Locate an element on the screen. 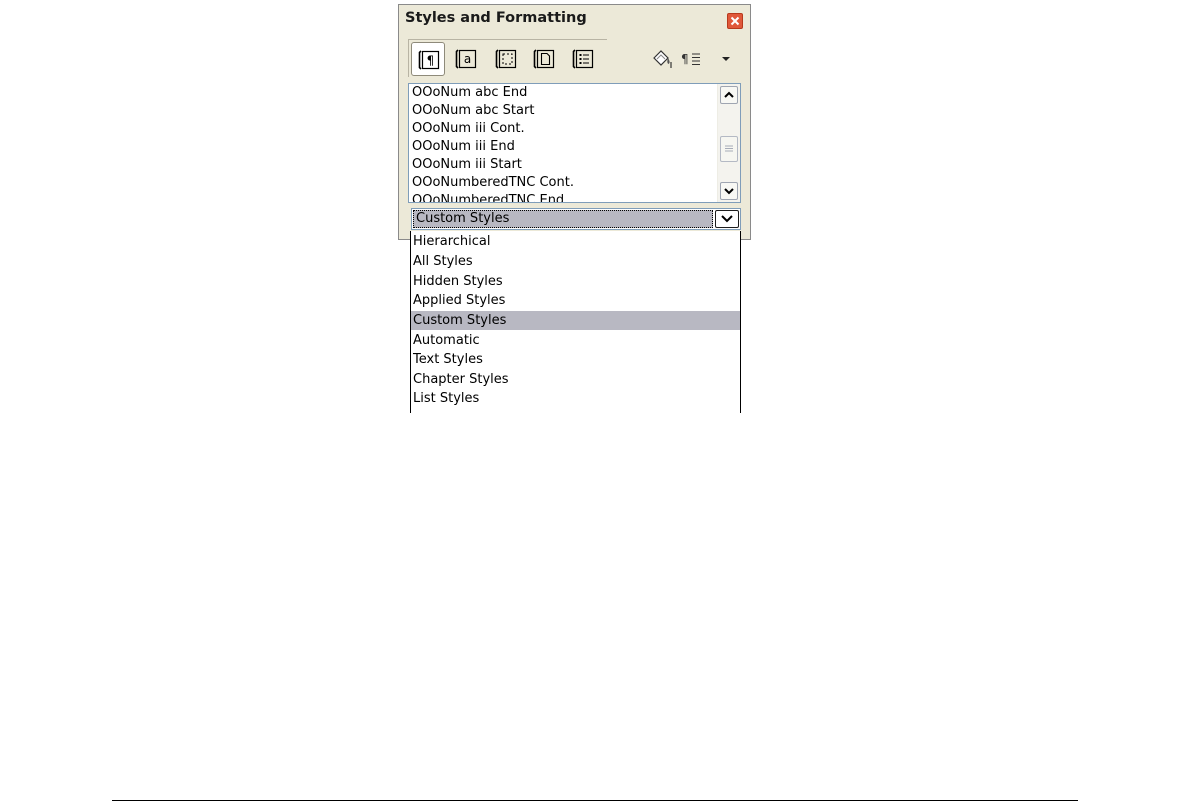 Image resolution: width=1190 pixels, height=804 pixels. svg-text: a is located at coordinates (467, 59).